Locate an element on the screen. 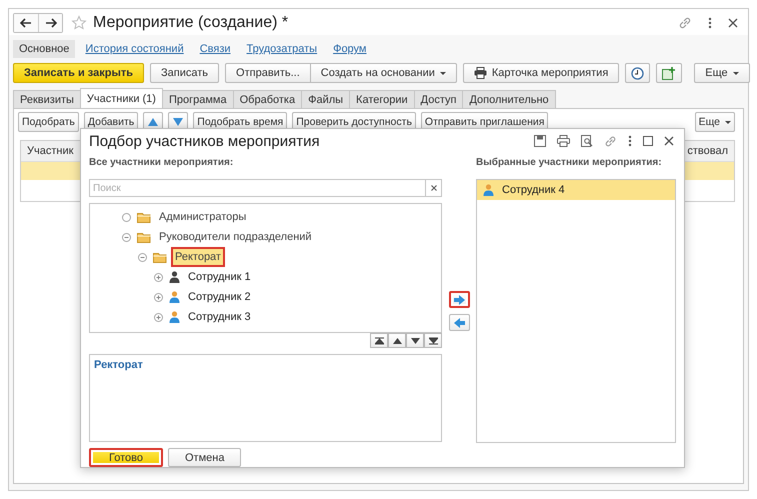 This screenshot has height=499, width=757. section-label: Все участники мероприятия: is located at coordinates (161, 163).